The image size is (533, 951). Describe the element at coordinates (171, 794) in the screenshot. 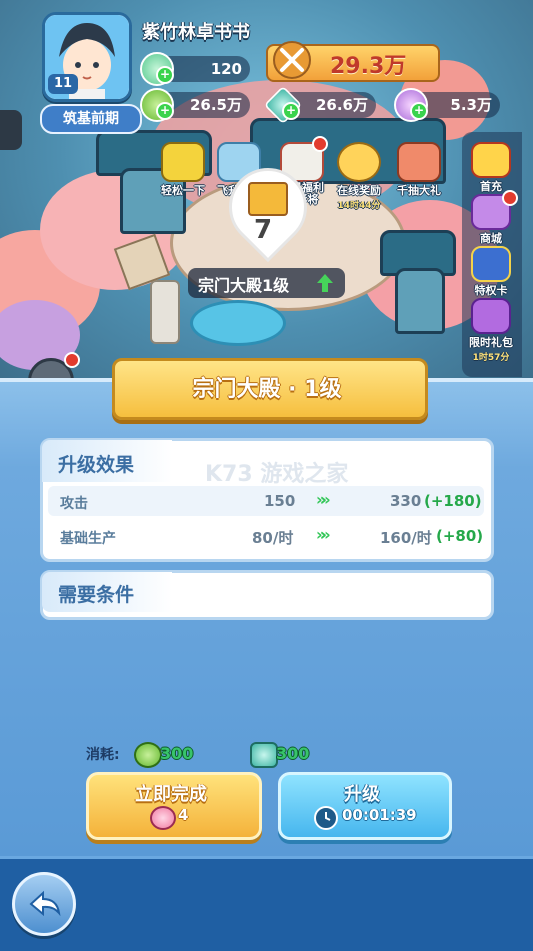

I see `instant-complete-label: 立即完成` at that location.